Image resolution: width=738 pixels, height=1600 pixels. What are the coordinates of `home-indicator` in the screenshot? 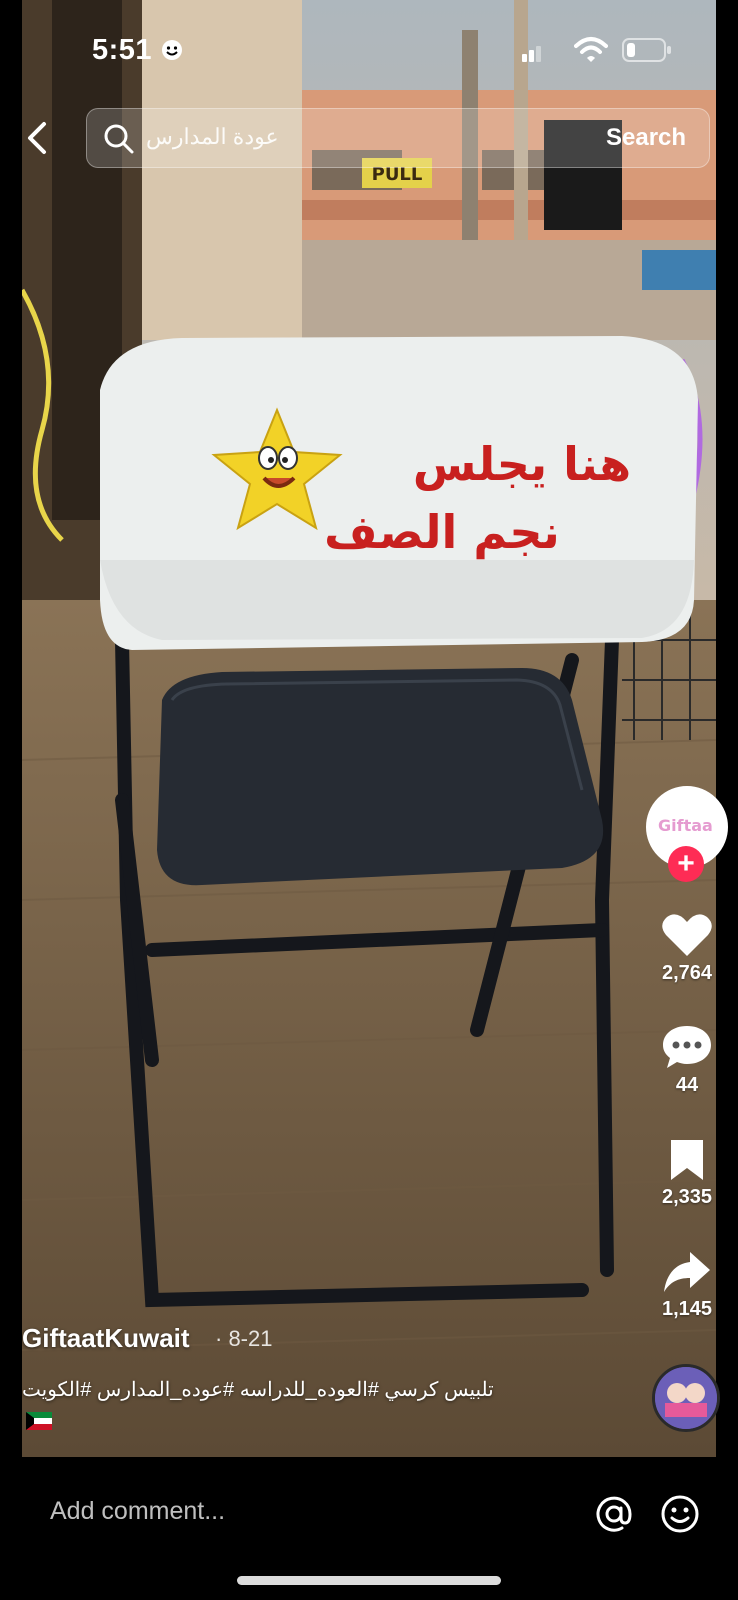 It's located at (369, 1580).